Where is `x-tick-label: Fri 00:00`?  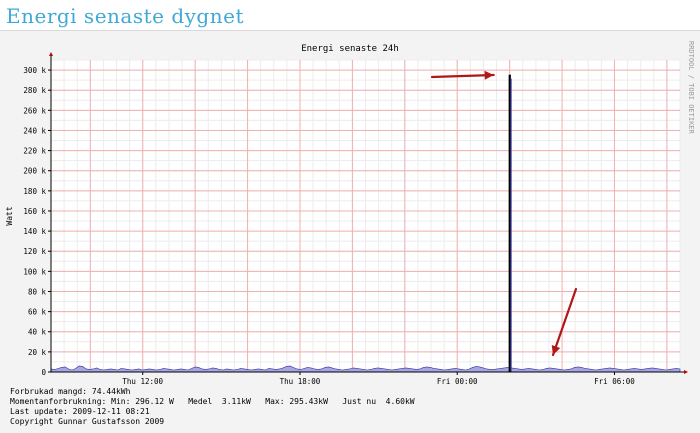 x-tick-label: Fri 00:00 is located at coordinates (457, 381).